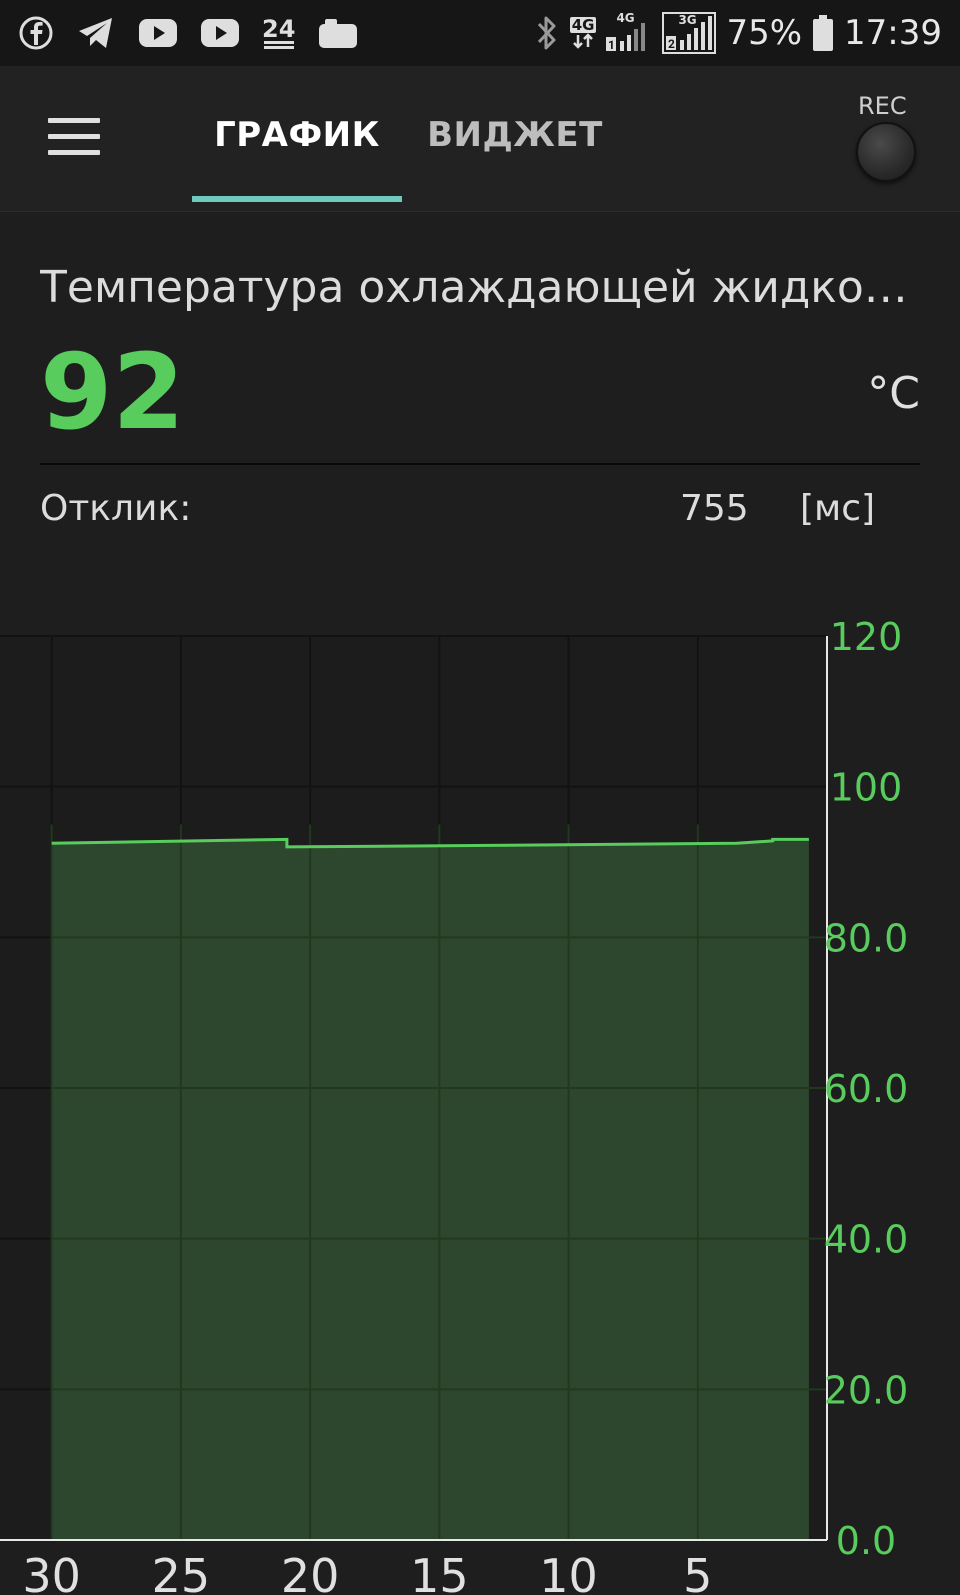 This screenshot has height=1595, width=960. I want to click on y-tick-label: 120, so click(866, 637).